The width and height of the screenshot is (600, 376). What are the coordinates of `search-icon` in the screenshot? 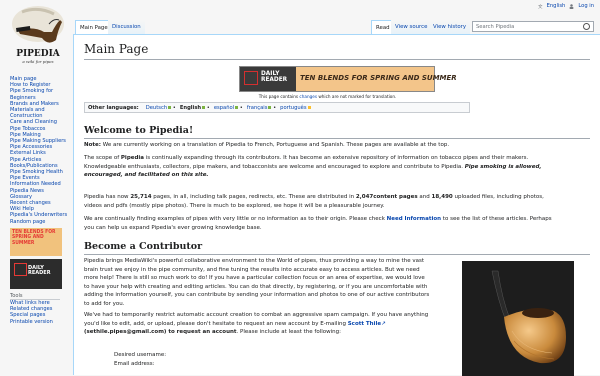 It's located at (586, 26).